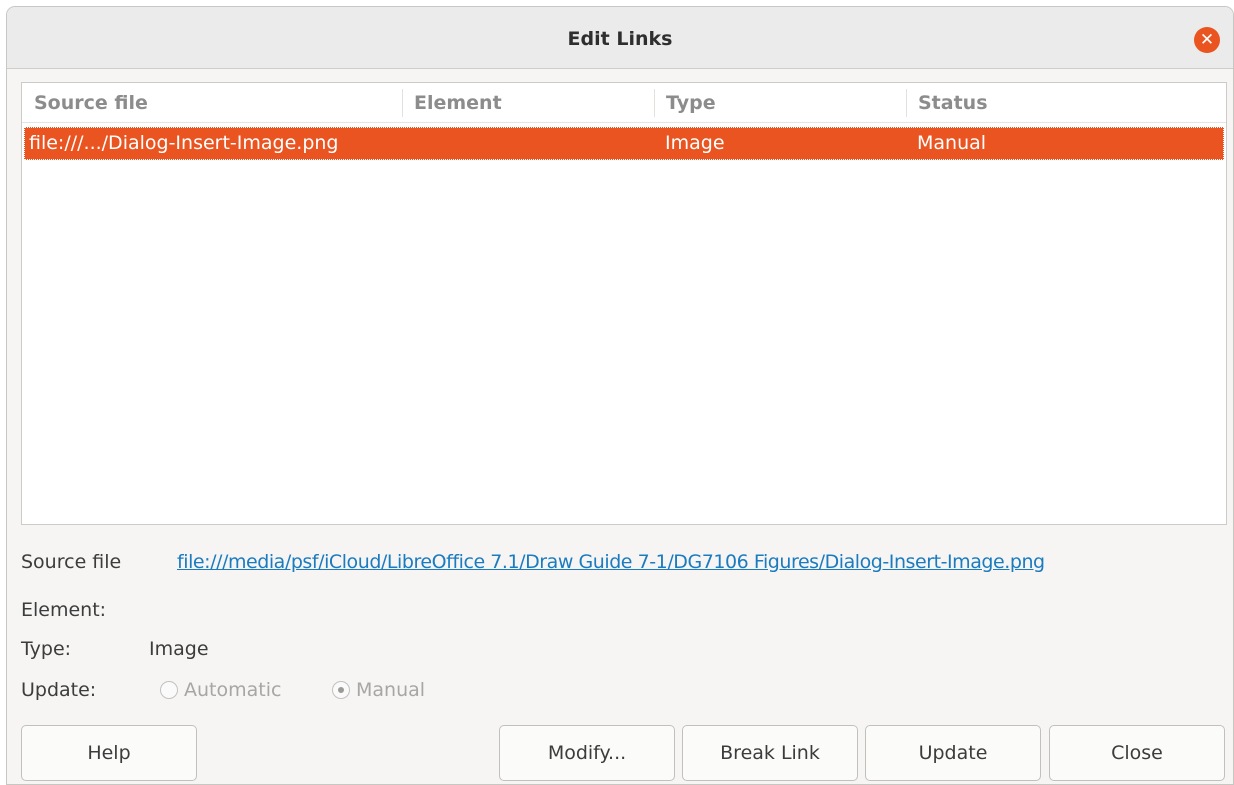 This screenshot has height=785, width=1234. What do you see at coordinates (1137, 753) in the screenshot?
I see `close-button: Close` at bounding box center [1137, 753].